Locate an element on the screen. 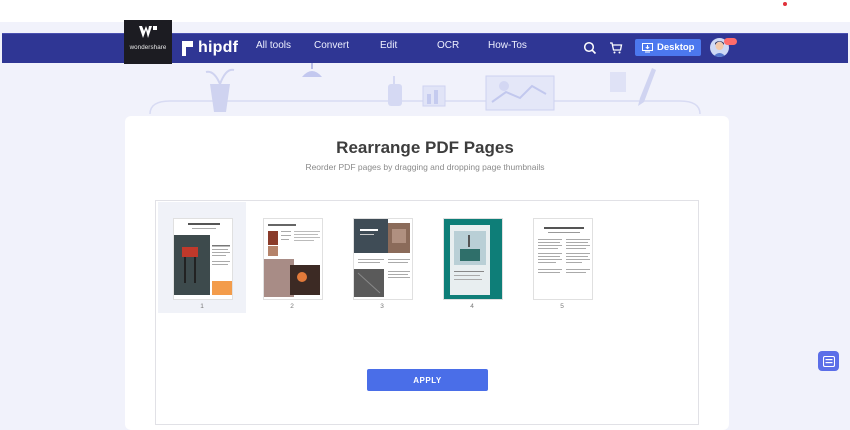 The image size is (850, 430). page-number-5: 5 is located at coordinates (562, 306).